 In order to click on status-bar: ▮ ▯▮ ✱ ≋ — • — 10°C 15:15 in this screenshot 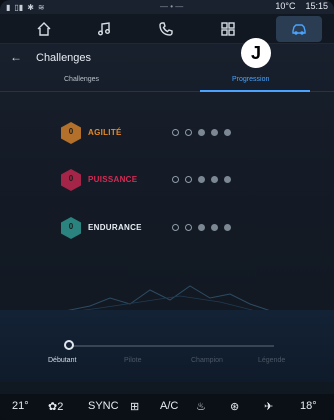, I will do `click(167, 7)`.